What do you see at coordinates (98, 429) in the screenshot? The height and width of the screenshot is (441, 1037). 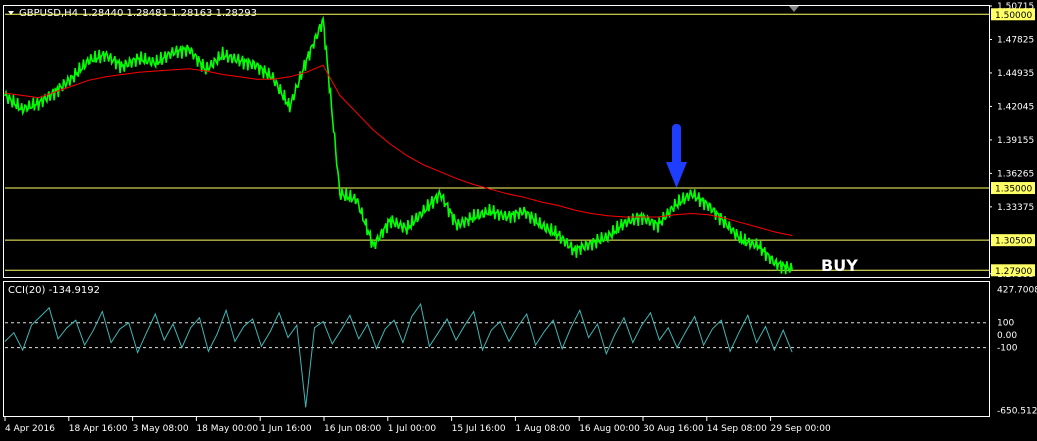 I see `time-tick-label: 18 Apr 16:00` at bounding box center [98, 429].